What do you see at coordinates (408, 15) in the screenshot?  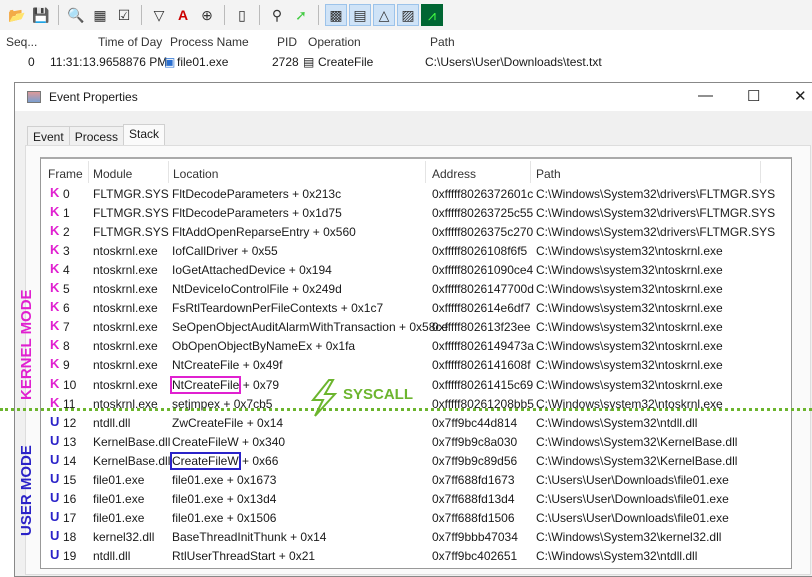 I see `process-thread-icon: ▨` at bounding box center [408, 15].